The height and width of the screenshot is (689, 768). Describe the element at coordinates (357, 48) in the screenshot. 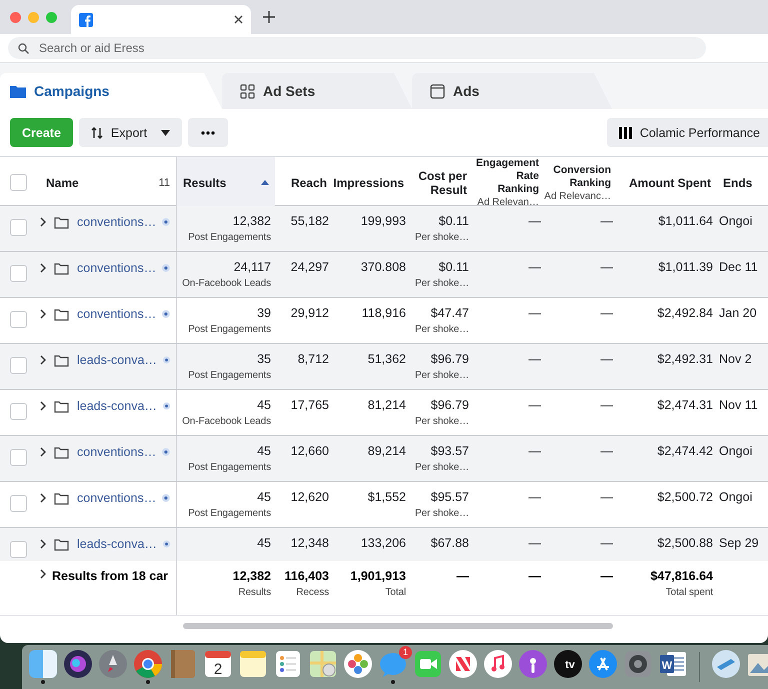

I see `address-bar: Search or aid Eress` at that location.